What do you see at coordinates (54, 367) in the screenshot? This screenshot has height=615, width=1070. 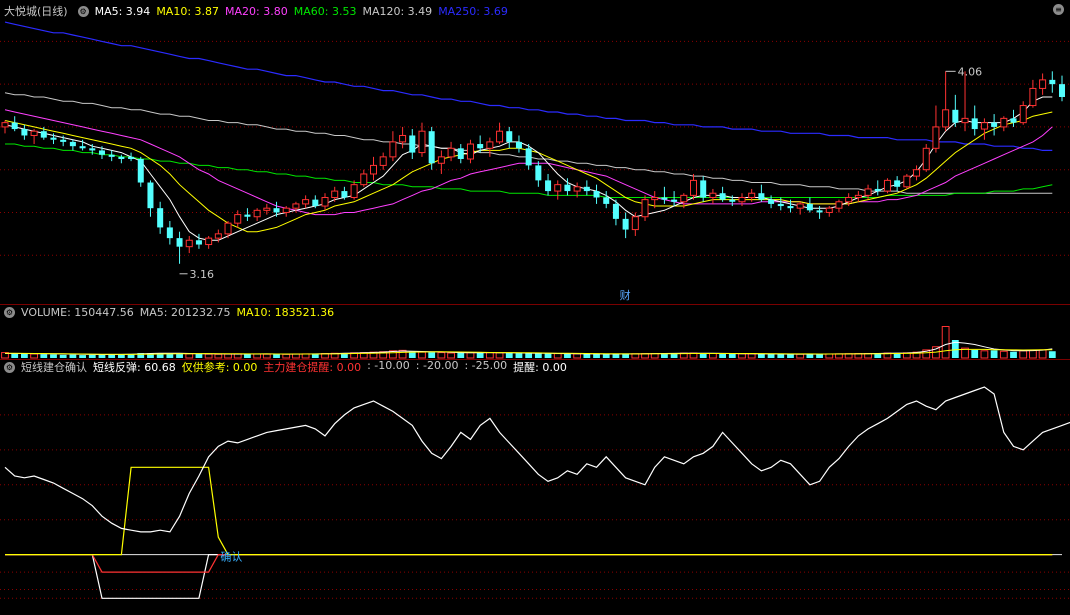 I see `indicator-legend-item: 短线建仓确认` at bounding box center [54, 367].